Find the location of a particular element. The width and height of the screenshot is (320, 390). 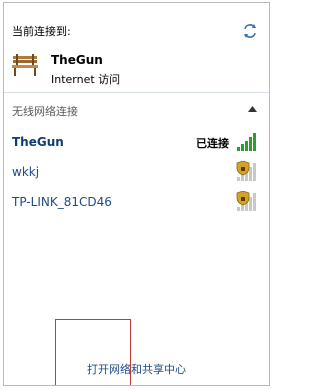

collapse-caret-icon is located at coordinates (252, 109).